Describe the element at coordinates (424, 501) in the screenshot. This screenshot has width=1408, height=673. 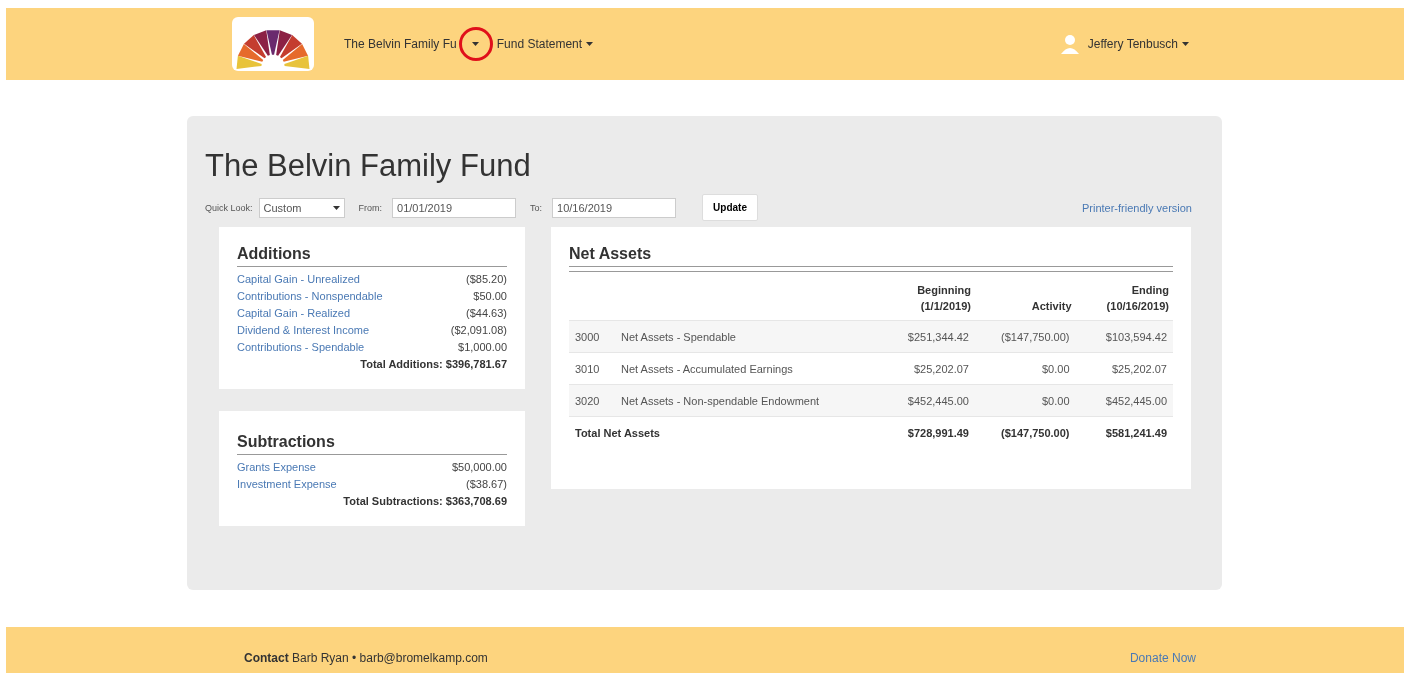
I see `section-total: Total Subtractions: $363,708.69` at that location.